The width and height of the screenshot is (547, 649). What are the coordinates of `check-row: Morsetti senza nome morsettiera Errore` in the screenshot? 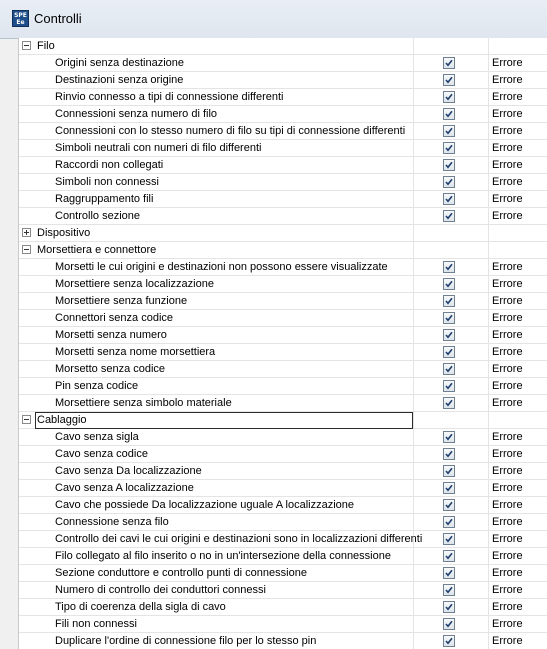 It's located at (283, 352).